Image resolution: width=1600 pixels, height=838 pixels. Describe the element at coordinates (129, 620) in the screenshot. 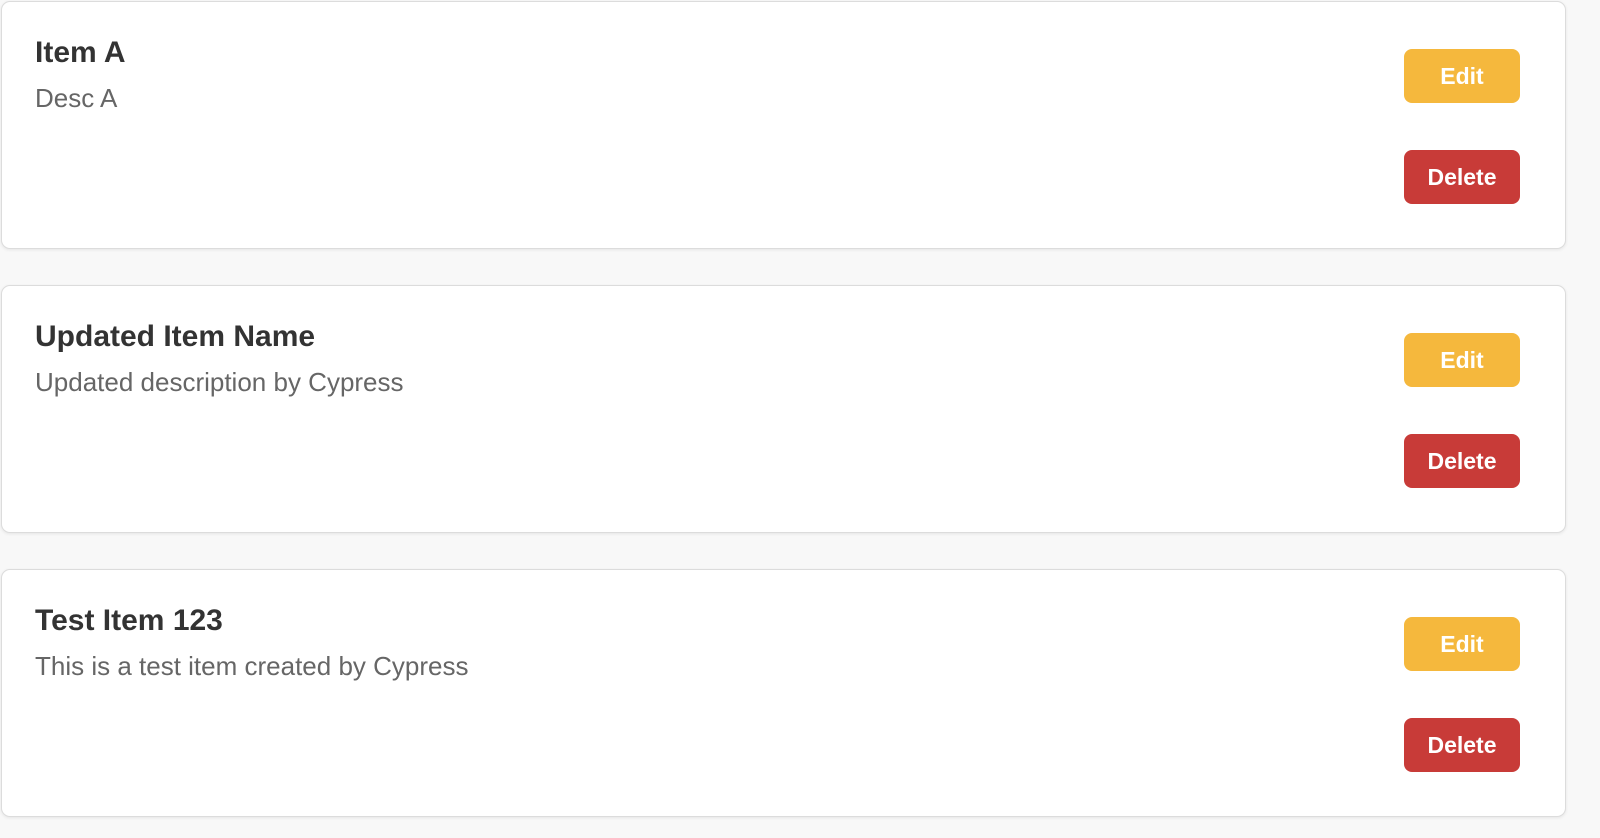

I see `item-title: Test Item 123` at that location.